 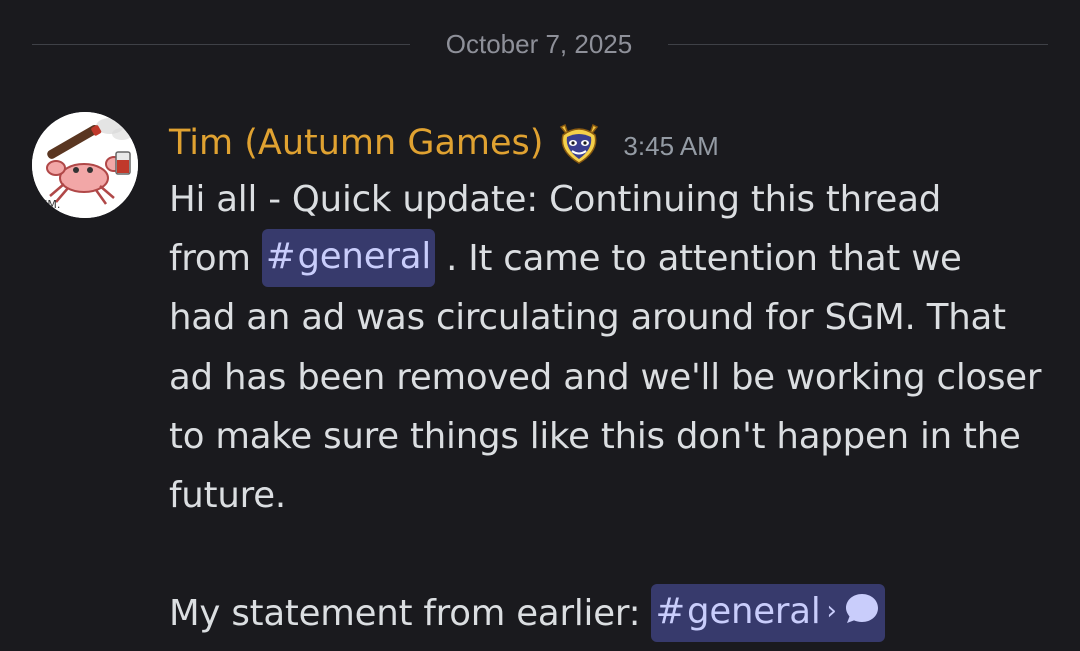 I want to click on svg-text: TiM., so click(x=48, y=204).